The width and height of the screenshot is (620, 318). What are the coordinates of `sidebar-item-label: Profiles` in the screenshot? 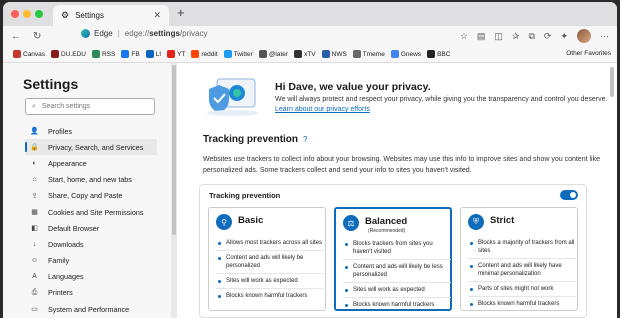 It's located at (60, 131).